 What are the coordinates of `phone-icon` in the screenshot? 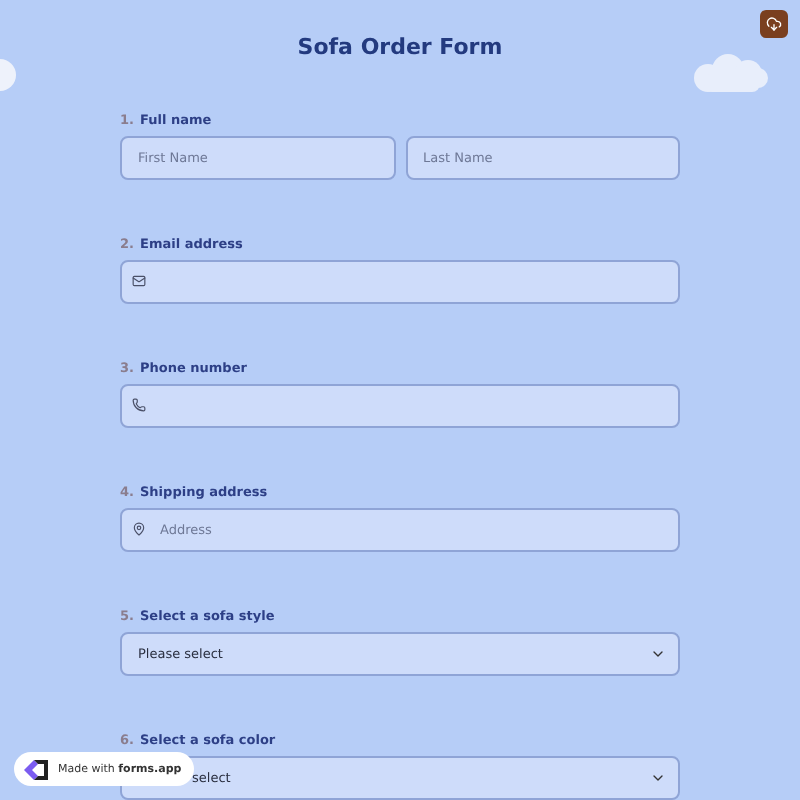 It's located at (139, 405).